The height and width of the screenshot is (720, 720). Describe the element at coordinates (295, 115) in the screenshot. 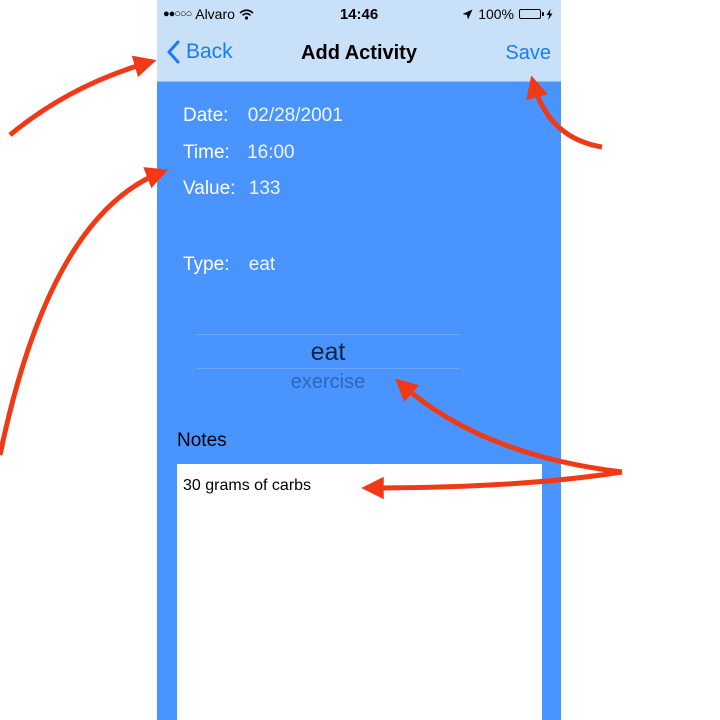

I see `date-value: 02/28/2001` at that location.